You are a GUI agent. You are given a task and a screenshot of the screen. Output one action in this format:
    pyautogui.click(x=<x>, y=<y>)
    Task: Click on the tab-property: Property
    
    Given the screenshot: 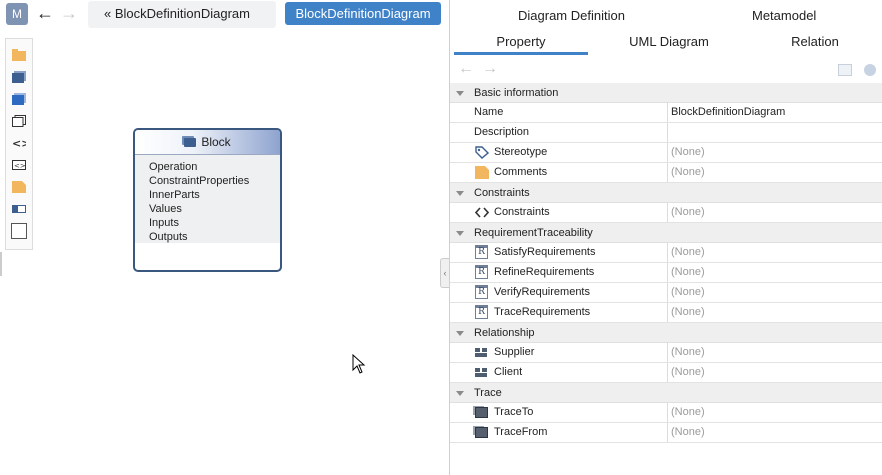 What is the action you would take?
    pyautogui.click(x=521, y=41)
    